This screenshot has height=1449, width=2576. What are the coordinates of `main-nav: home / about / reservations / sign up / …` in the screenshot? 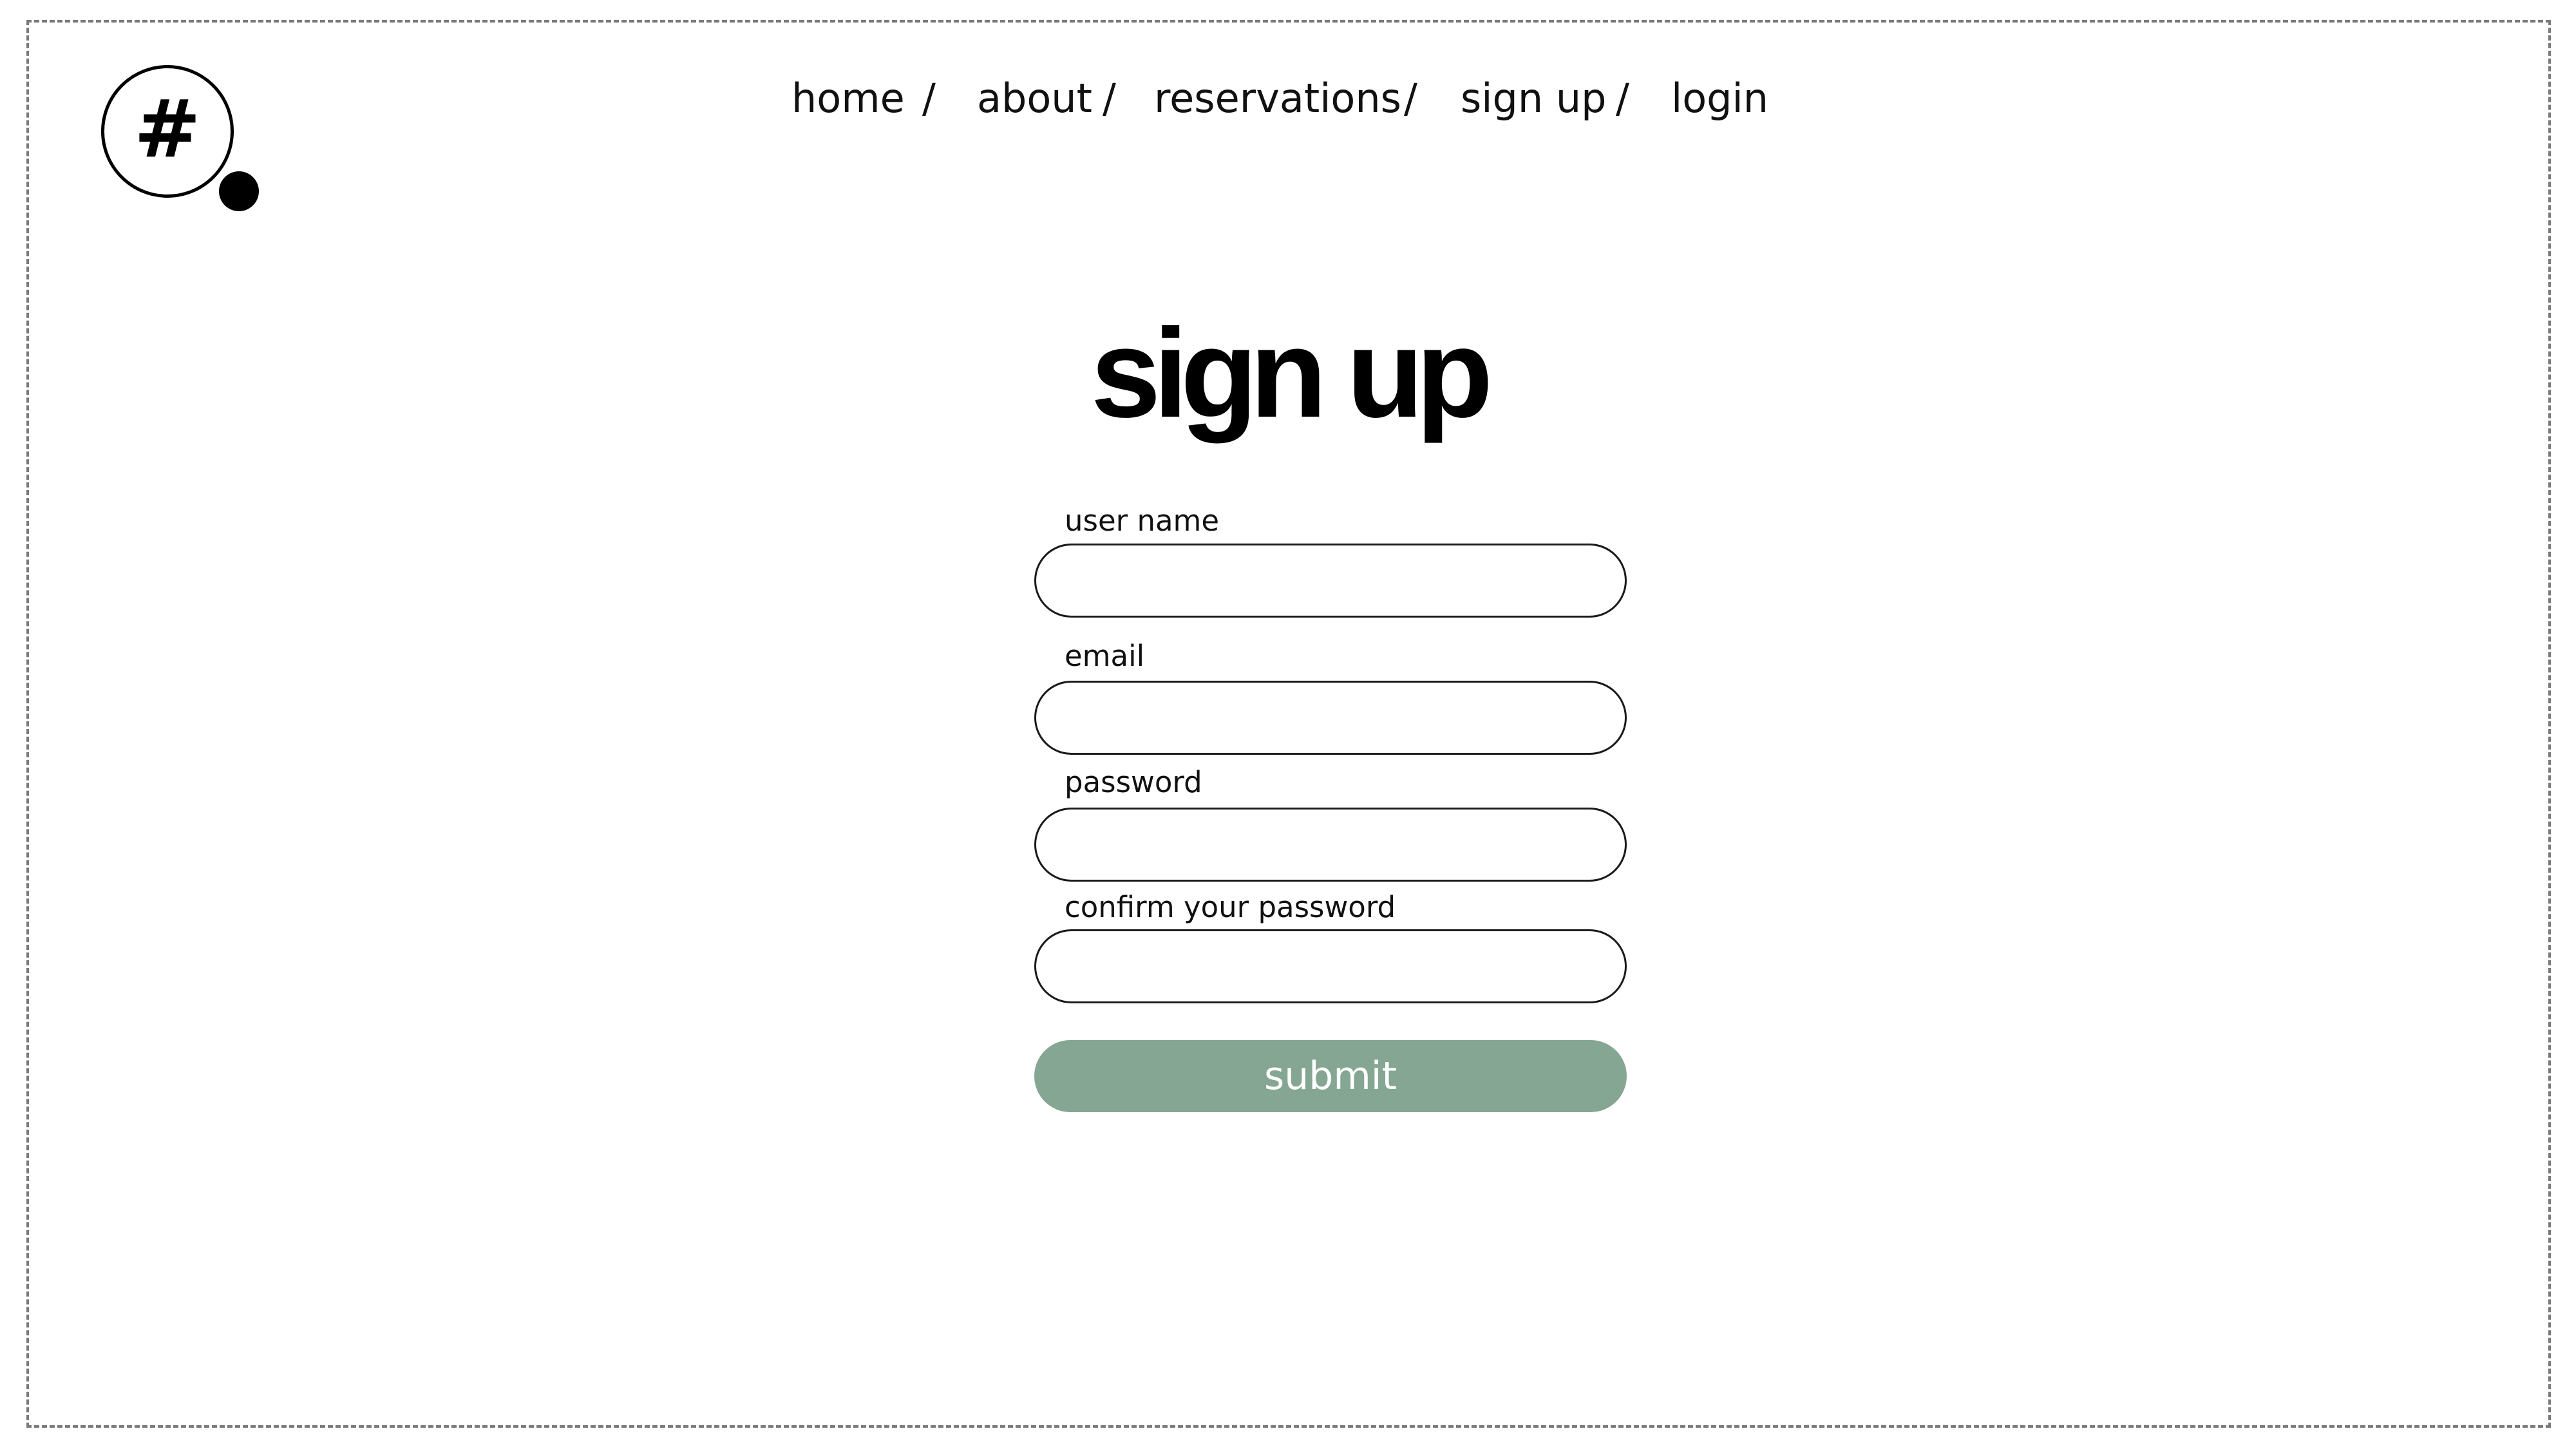 It's located at (1288, 99).